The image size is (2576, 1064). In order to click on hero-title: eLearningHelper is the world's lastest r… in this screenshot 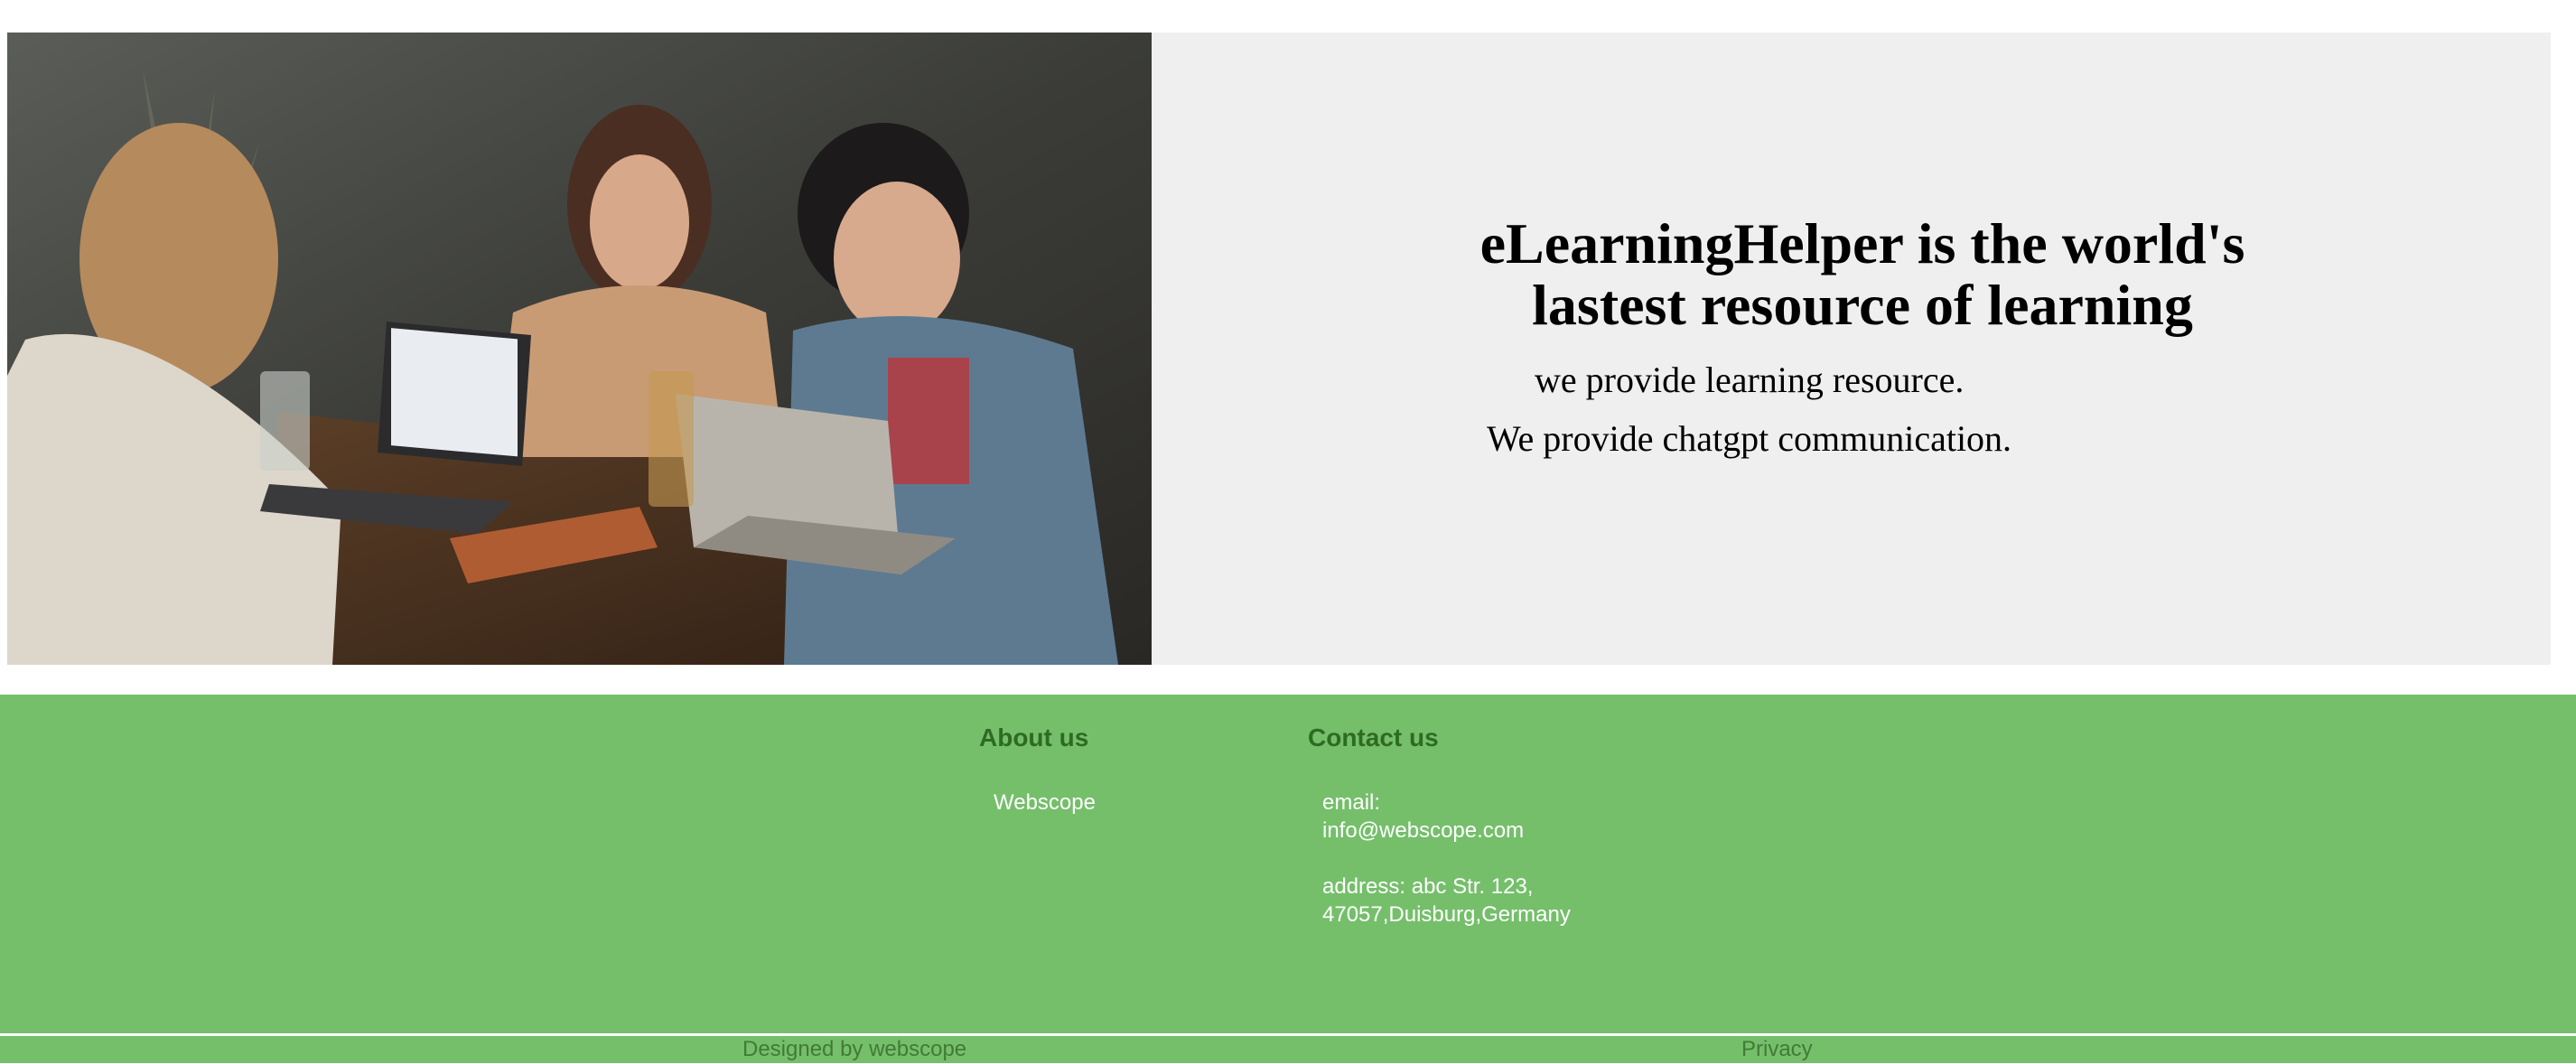, I will do `click(1862, 274)`.